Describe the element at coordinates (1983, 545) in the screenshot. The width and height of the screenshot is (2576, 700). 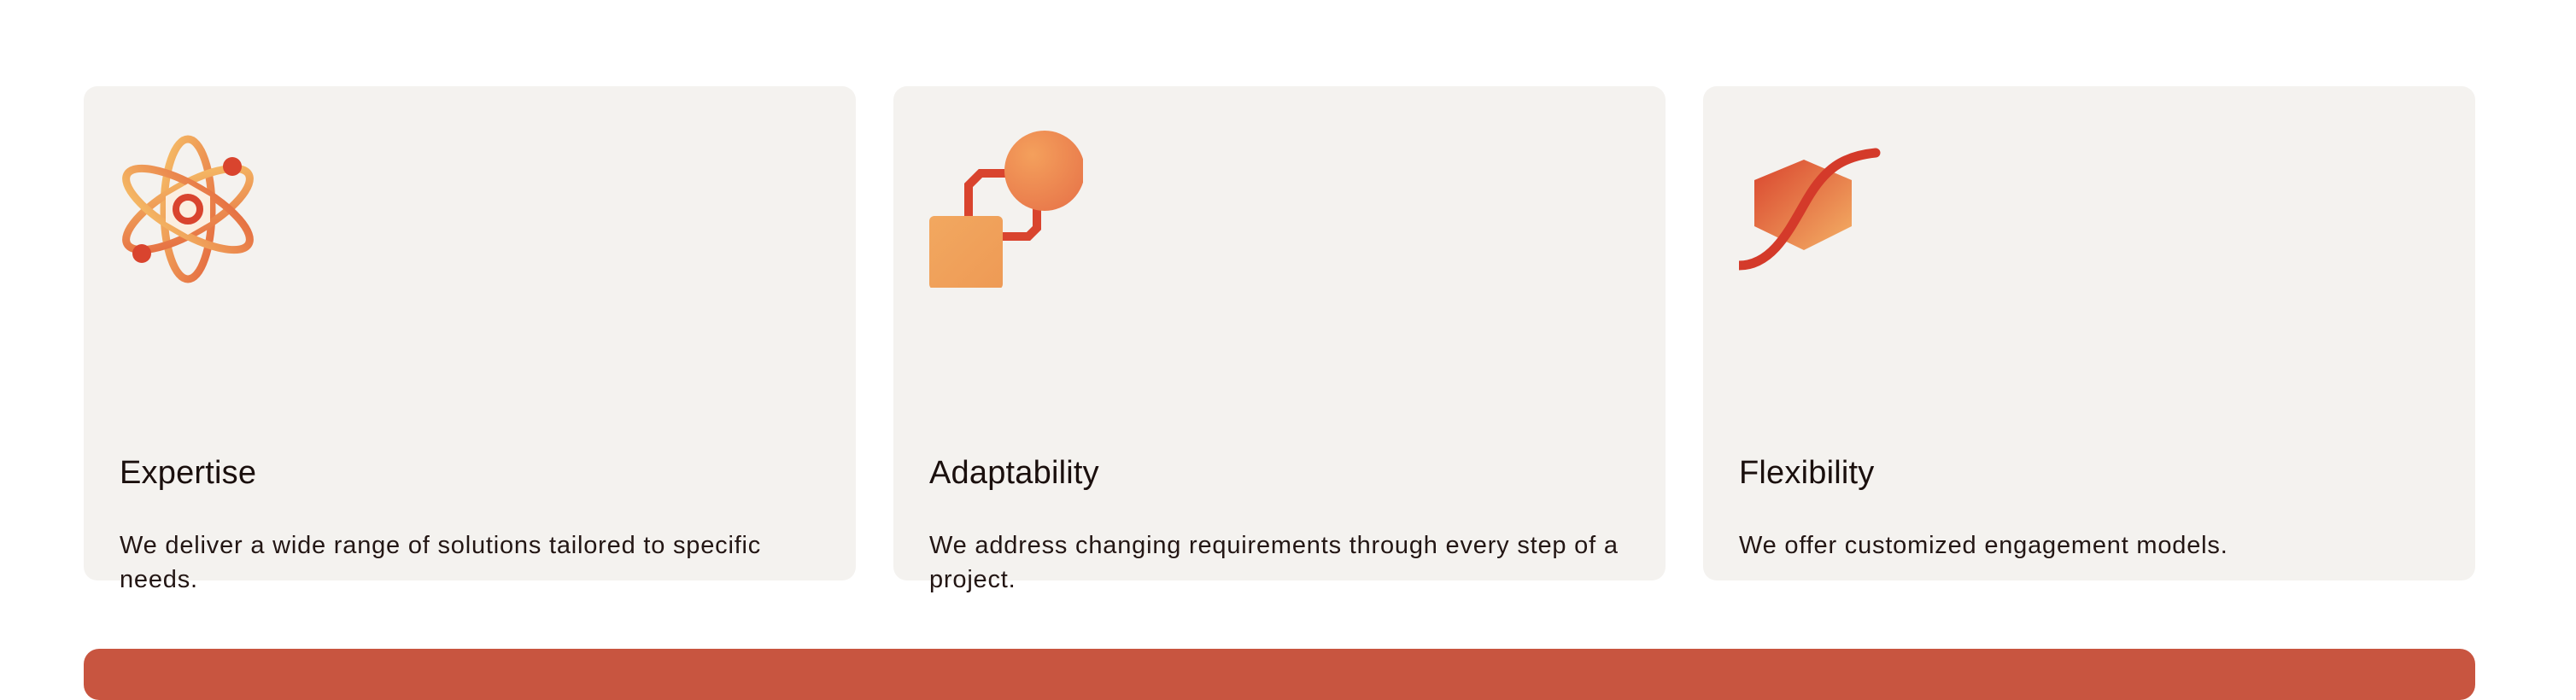
I see `card-description: We offer customized engagement models.` at that location.